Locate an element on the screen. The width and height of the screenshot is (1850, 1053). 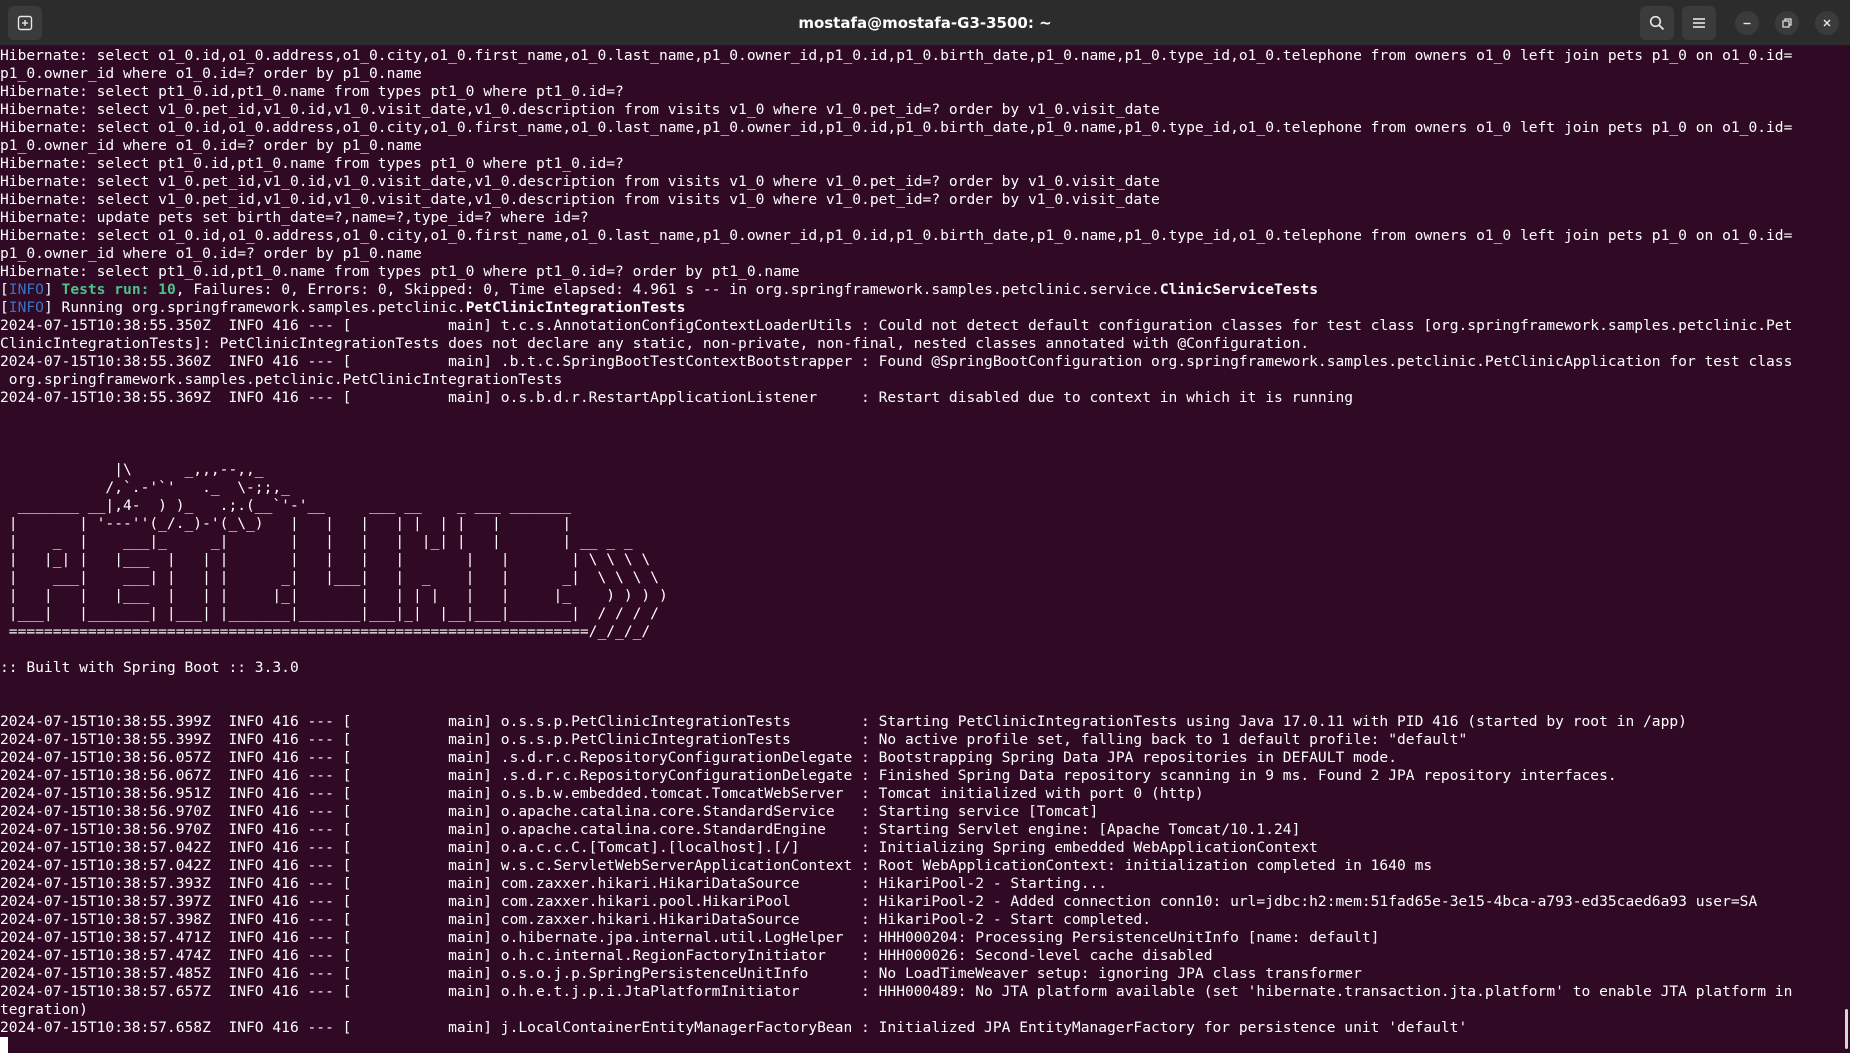
search-icon is located at coordinates (1657, 23).